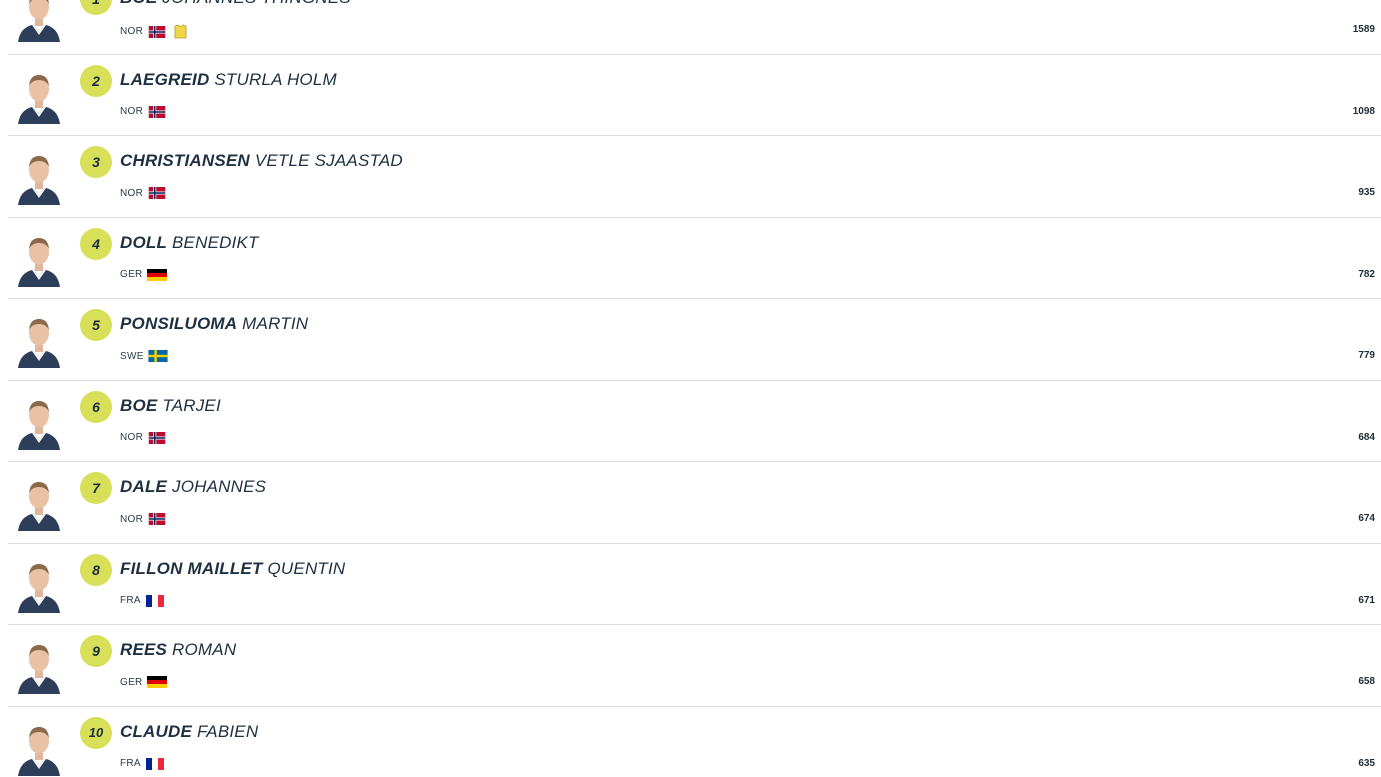 Image resolution: width=1381 pixels, height=777 pixels. I want to click on athlete-row-2: 2 LAEGREID STURLA HOLM NOR 1098, so click(694, 95).